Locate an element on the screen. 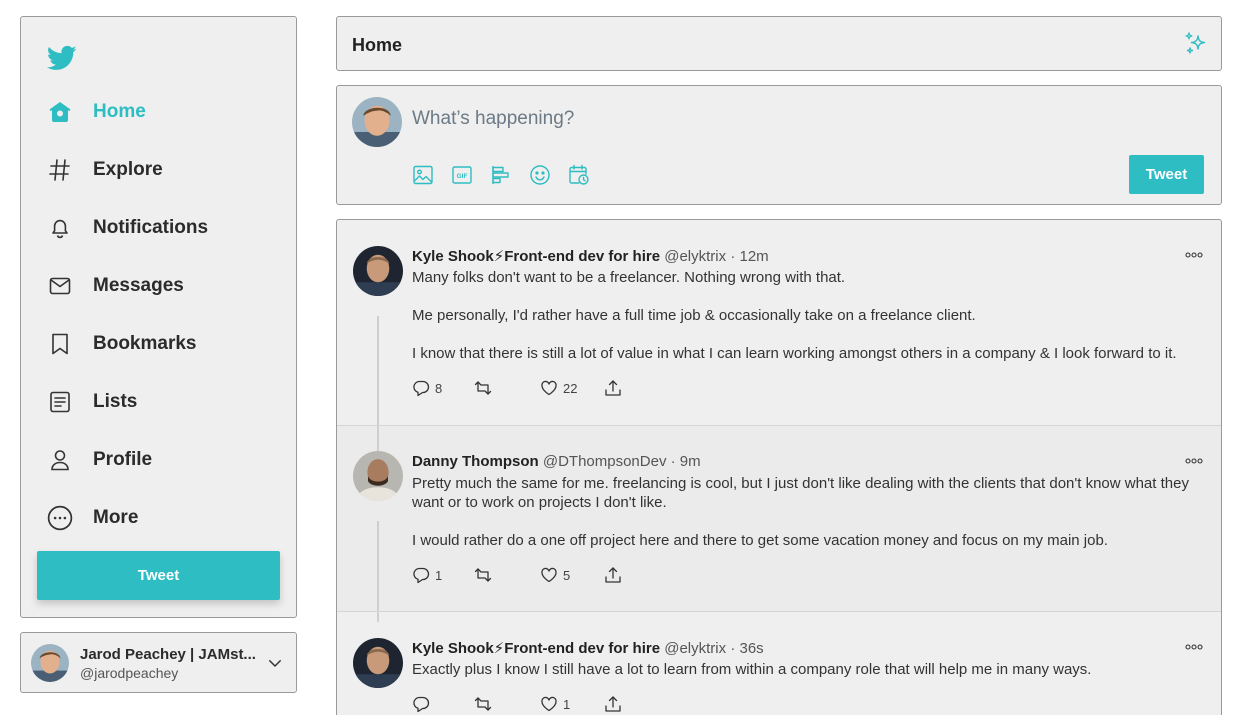 The width and height of the screenshot is (1242, 715). chevron-down-icon is located at coordinates (275, 663).